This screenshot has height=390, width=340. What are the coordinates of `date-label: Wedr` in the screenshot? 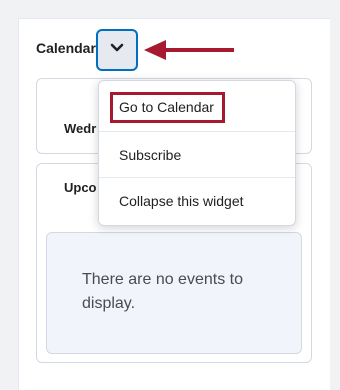 It's located at (80, 128).